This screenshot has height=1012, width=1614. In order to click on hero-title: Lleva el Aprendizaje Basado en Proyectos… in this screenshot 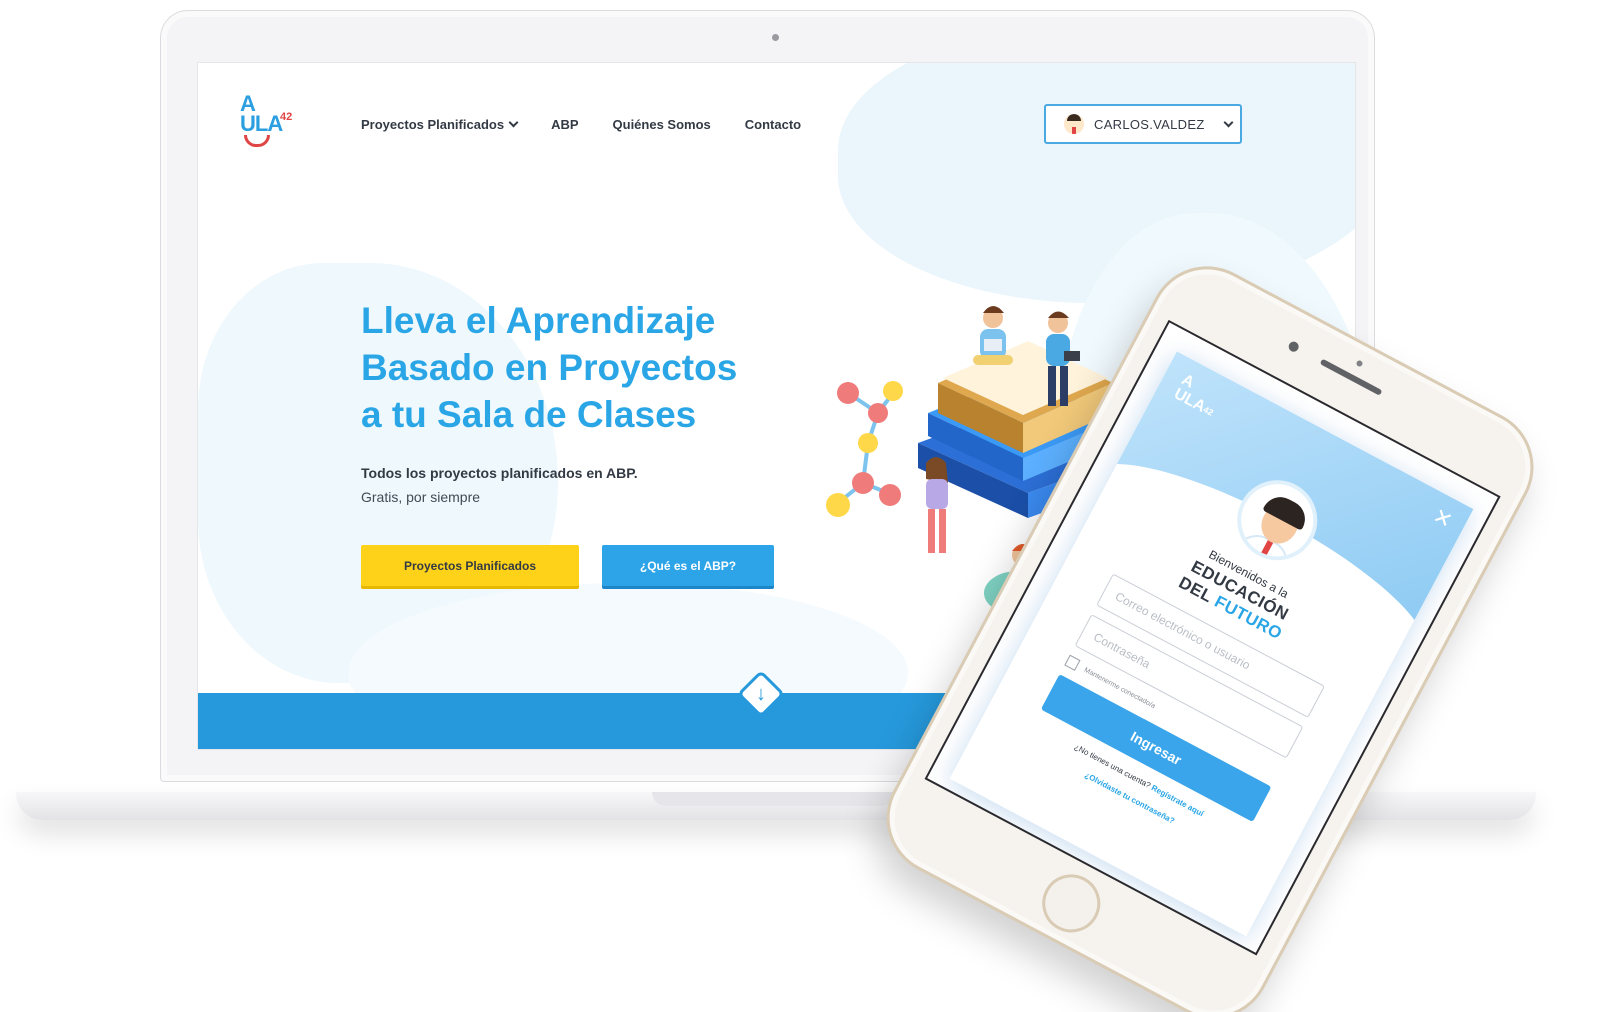, I will do `click(591, 367)`.